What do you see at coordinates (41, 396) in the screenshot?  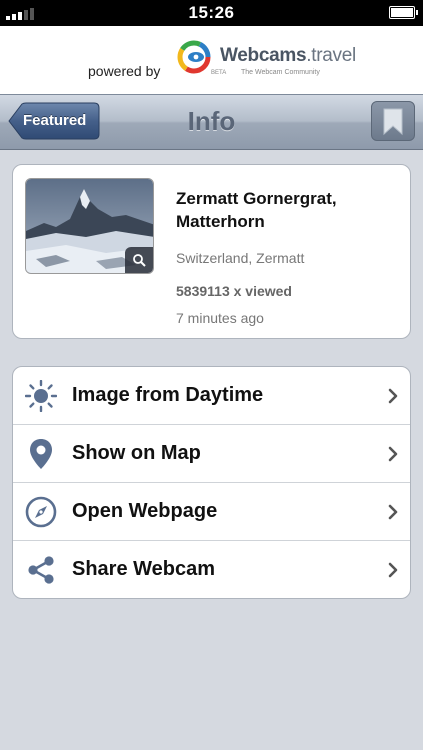 I see `sun-icon` at bounding box center [41, 396].